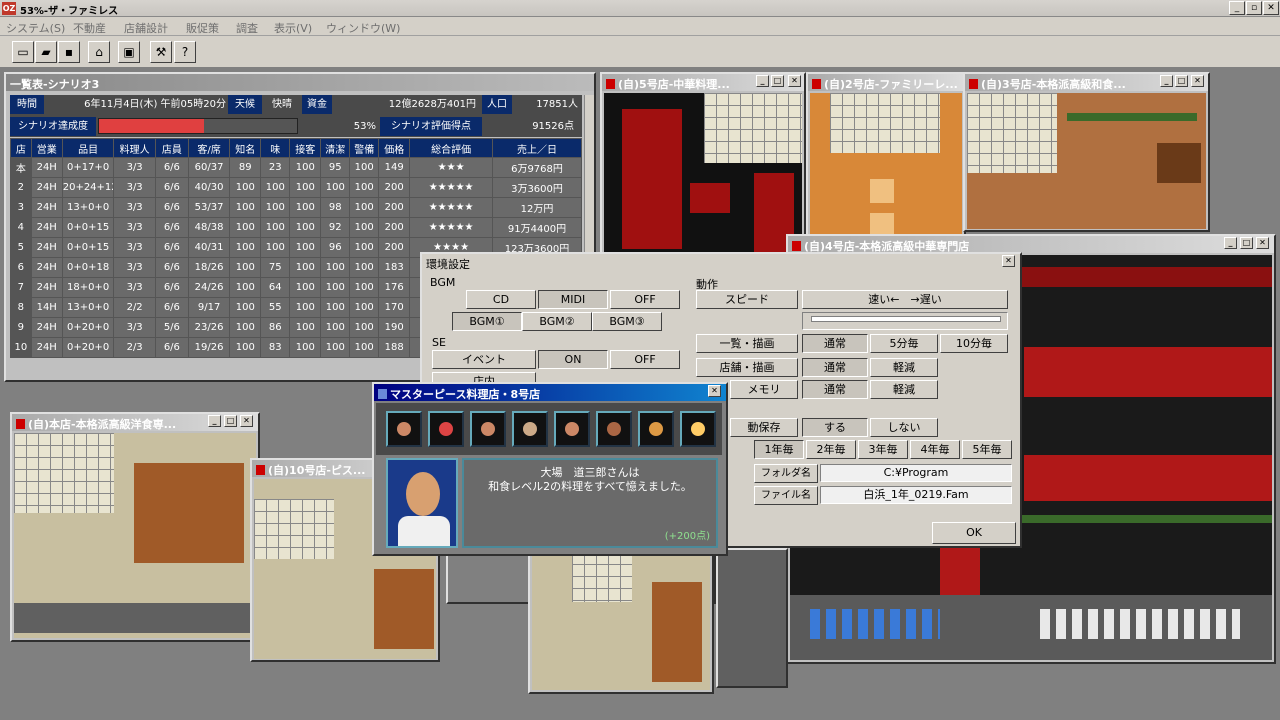 This screenshot has height=720, width=1280. I want to click on store-window-3: (自)3号店-本格派高級和食... _ □ ✕, so click(1086, 152).